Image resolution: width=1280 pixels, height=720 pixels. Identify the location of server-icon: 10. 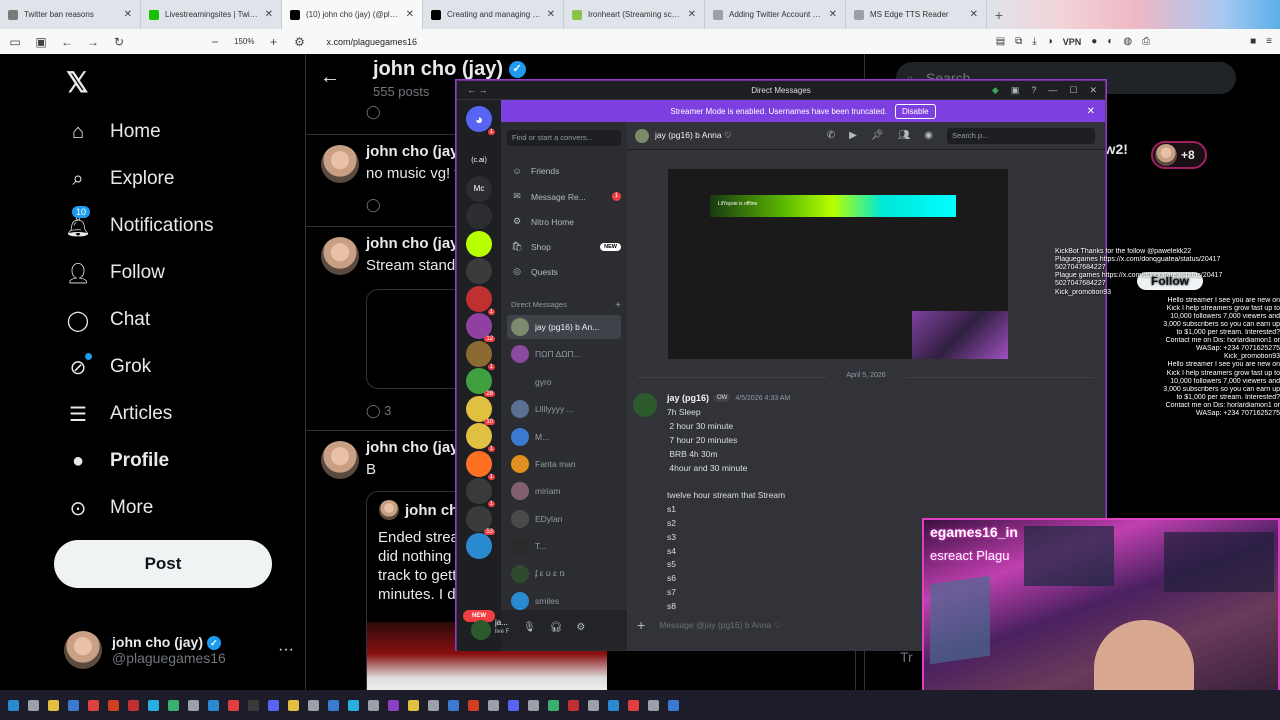
(480, 410).